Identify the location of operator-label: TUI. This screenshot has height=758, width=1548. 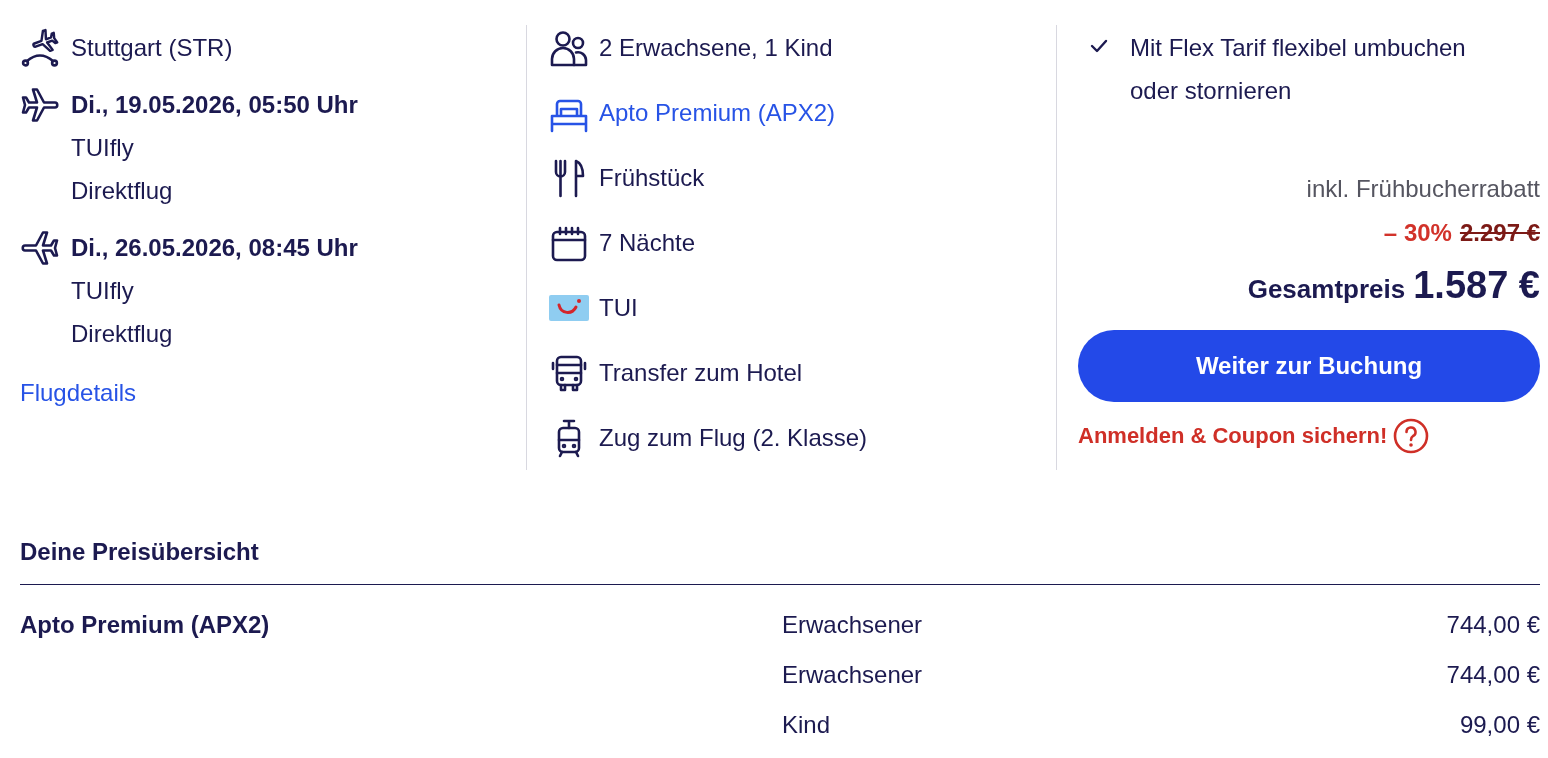
(618, 307).